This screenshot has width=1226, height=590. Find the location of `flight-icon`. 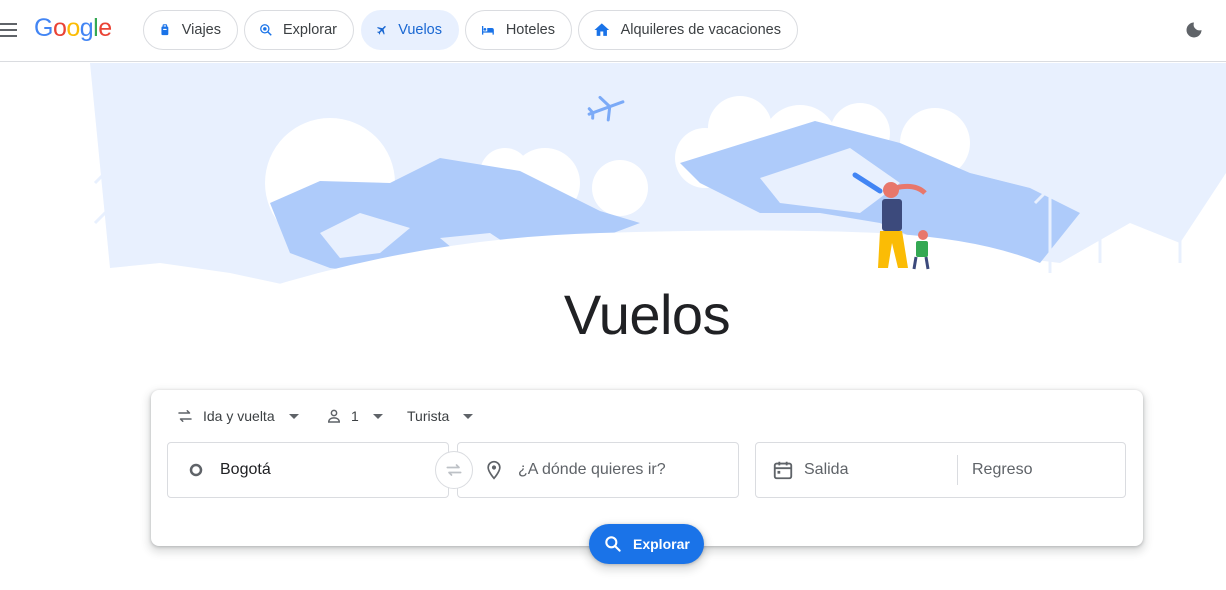

flight-icon is located at coordinates (381, 30).